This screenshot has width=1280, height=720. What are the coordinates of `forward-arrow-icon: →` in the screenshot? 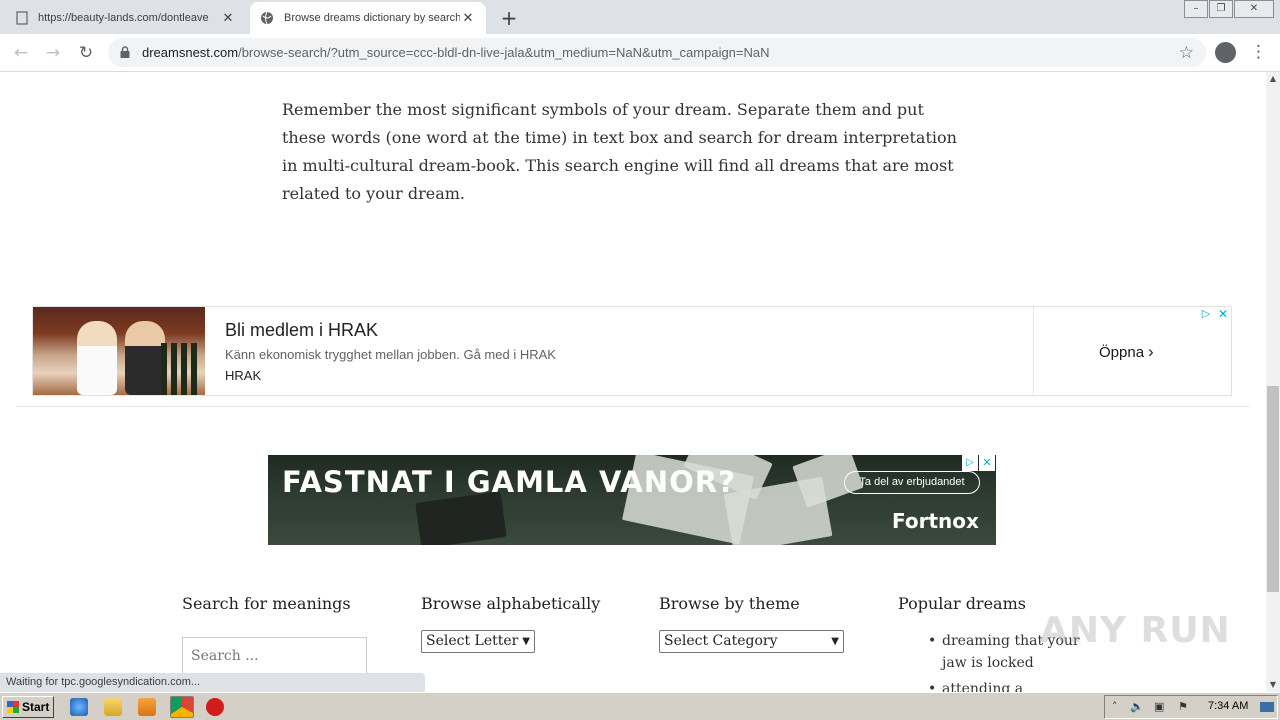 It's located at (53, 53).